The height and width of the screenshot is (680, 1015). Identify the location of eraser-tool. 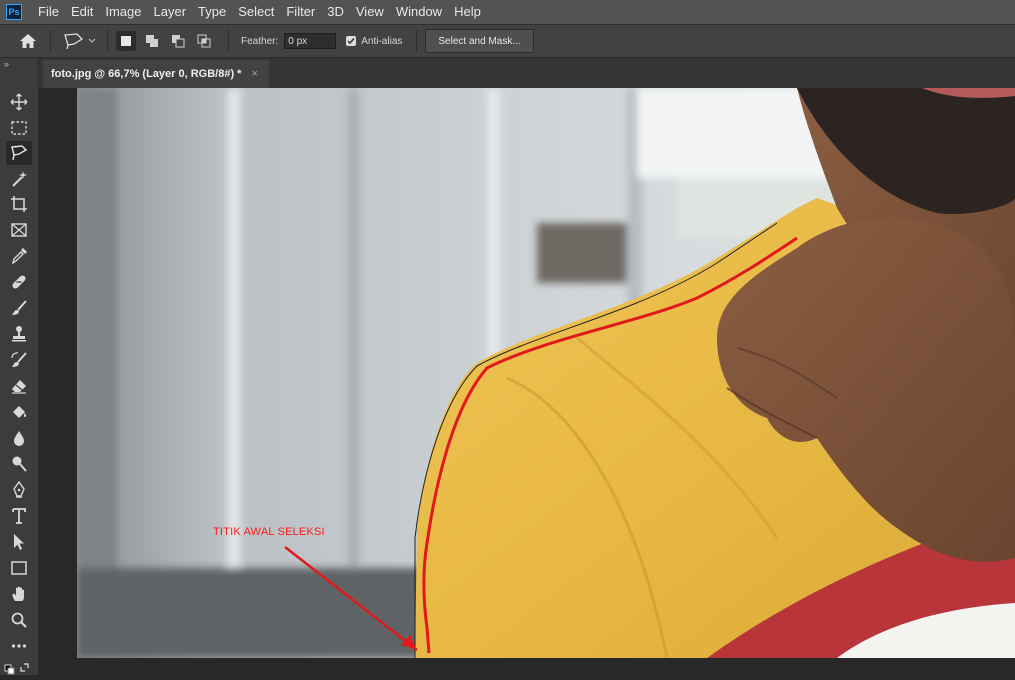
(19, 386).